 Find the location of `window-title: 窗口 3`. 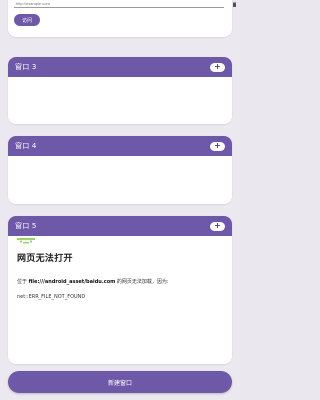

window-title: 窗口 3 is located at coordinates (26, 67).